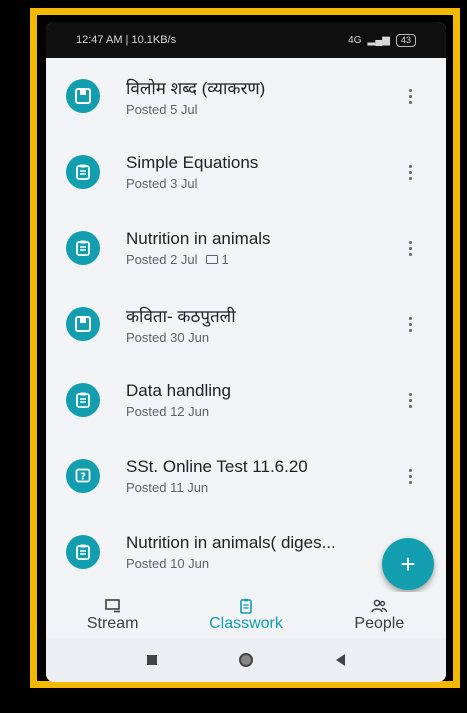 The width and height of the screenshot is (467, 713). I want to click on item-title: Nutrition in animals, so click(198, 238).